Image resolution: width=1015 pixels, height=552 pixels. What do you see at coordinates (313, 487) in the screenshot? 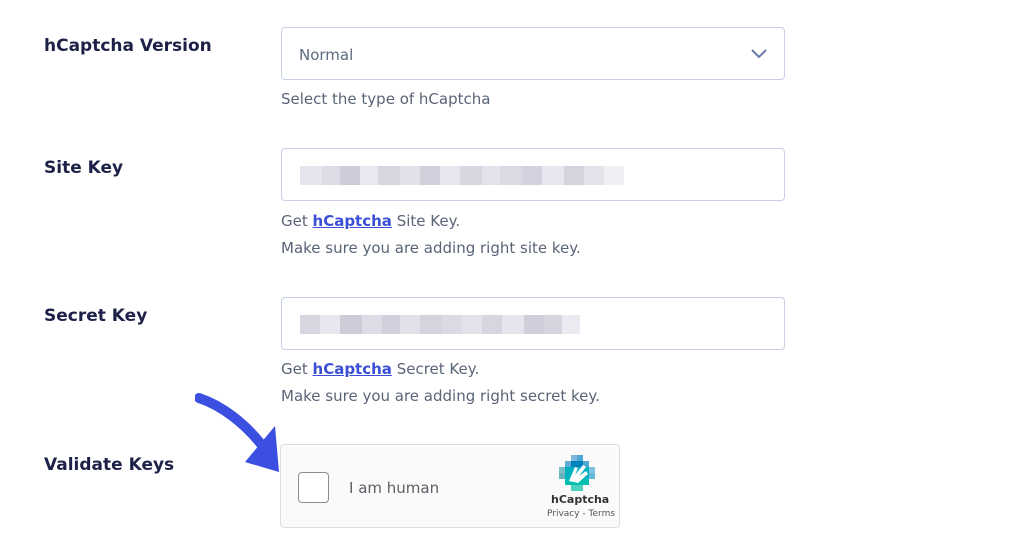
I see `human-checkbox` at bounding box center [313, 487].